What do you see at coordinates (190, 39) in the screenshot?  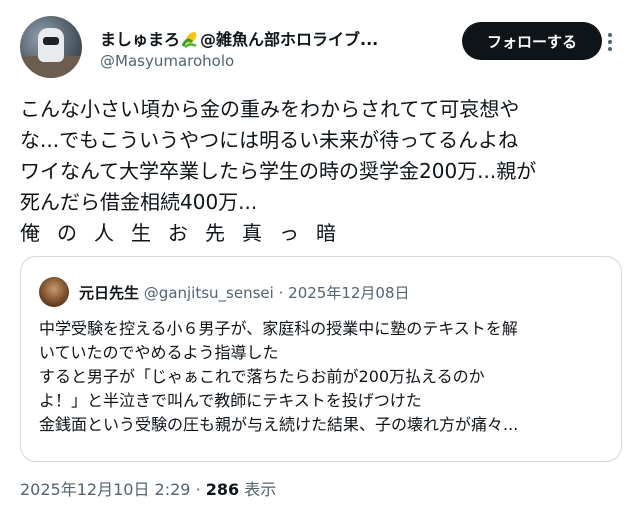 I see `corn-emoji-icon` at bounding box center [190, 39].